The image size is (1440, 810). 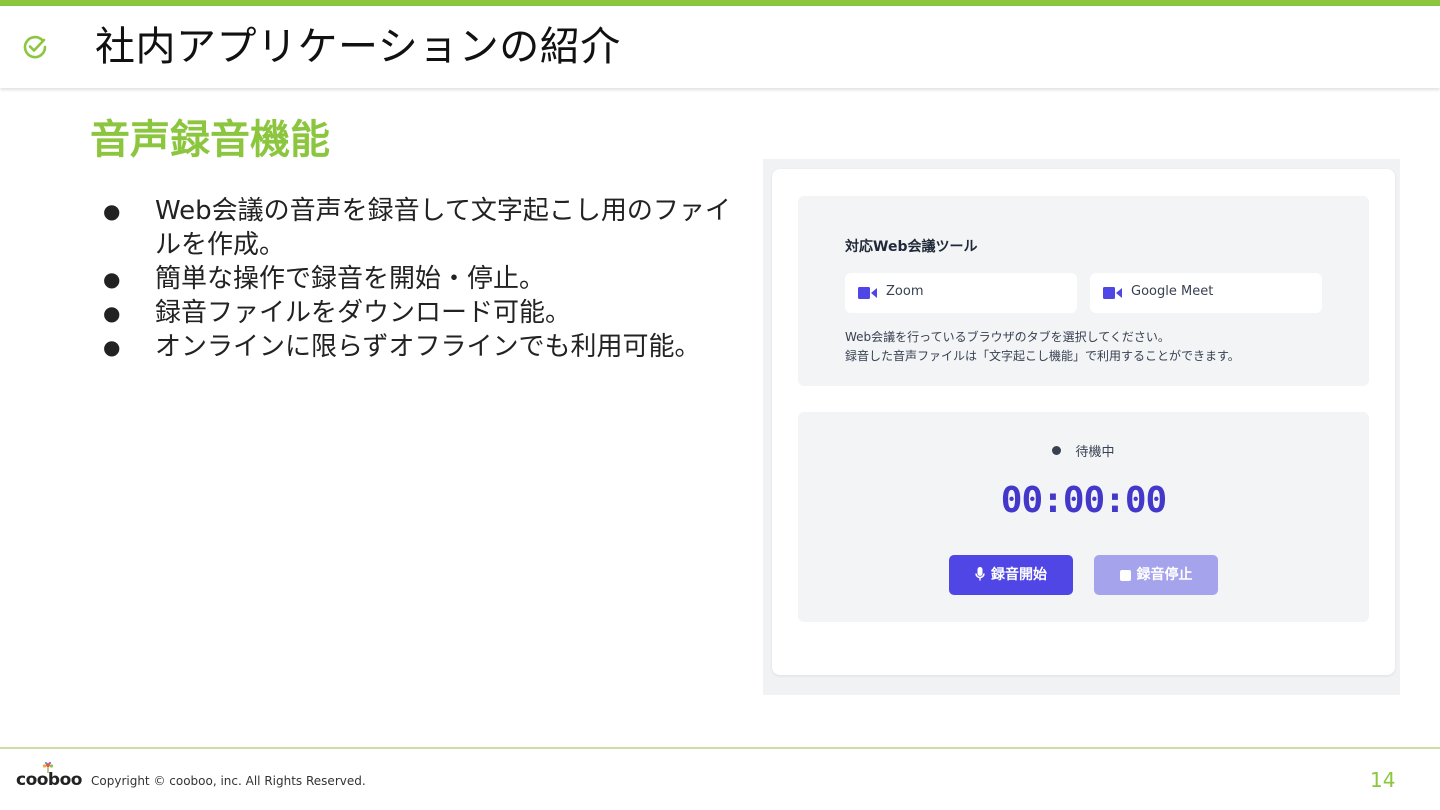 I want to click on tool-label: Zoom, so click(x=905, y=291).